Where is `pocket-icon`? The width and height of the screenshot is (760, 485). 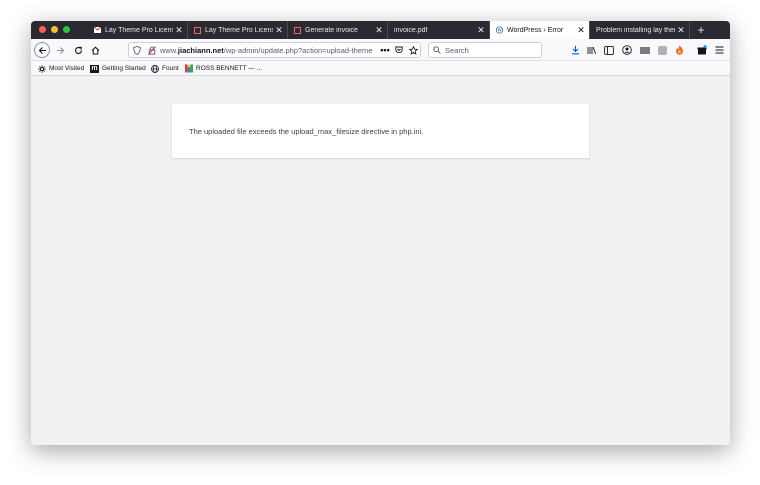 pocket-icon is located at coordinates (399, 50).